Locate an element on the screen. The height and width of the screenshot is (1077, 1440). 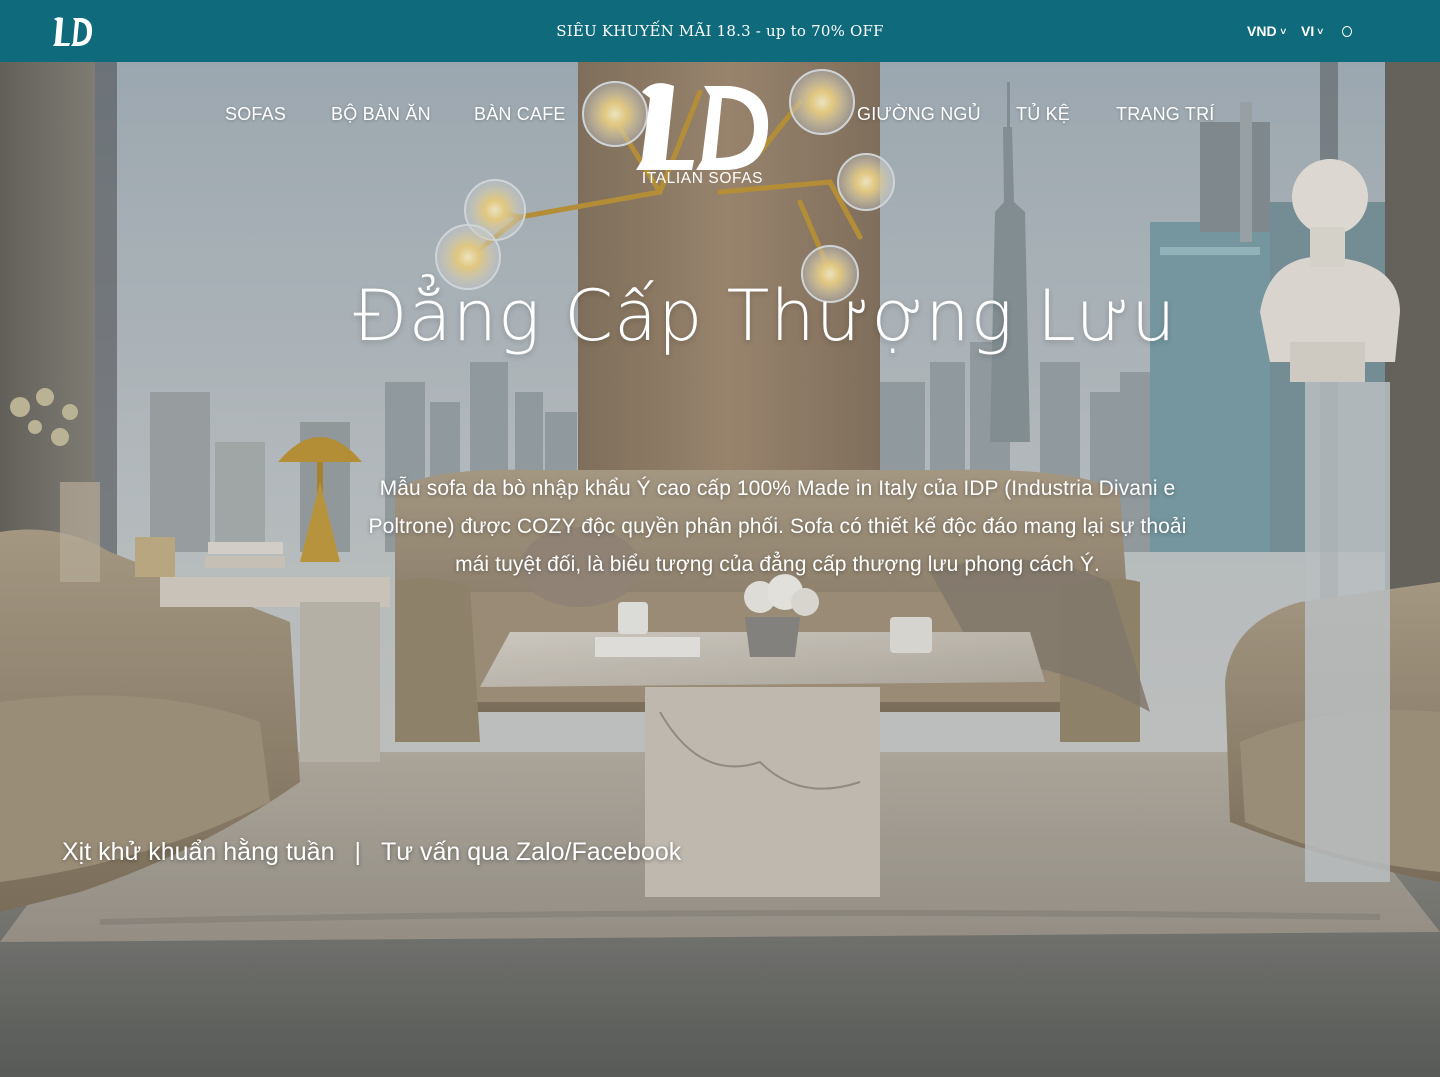
language-selector: VI ∨ is located at coordinates (1313, 31).